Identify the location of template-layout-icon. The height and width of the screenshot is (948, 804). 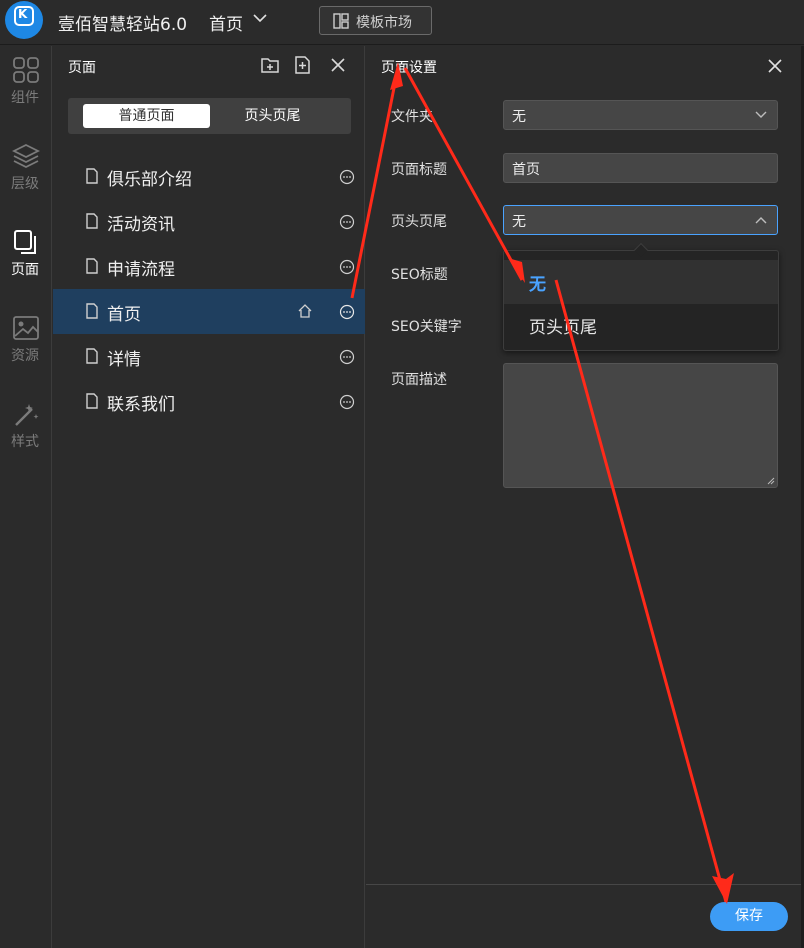
(341, 21).